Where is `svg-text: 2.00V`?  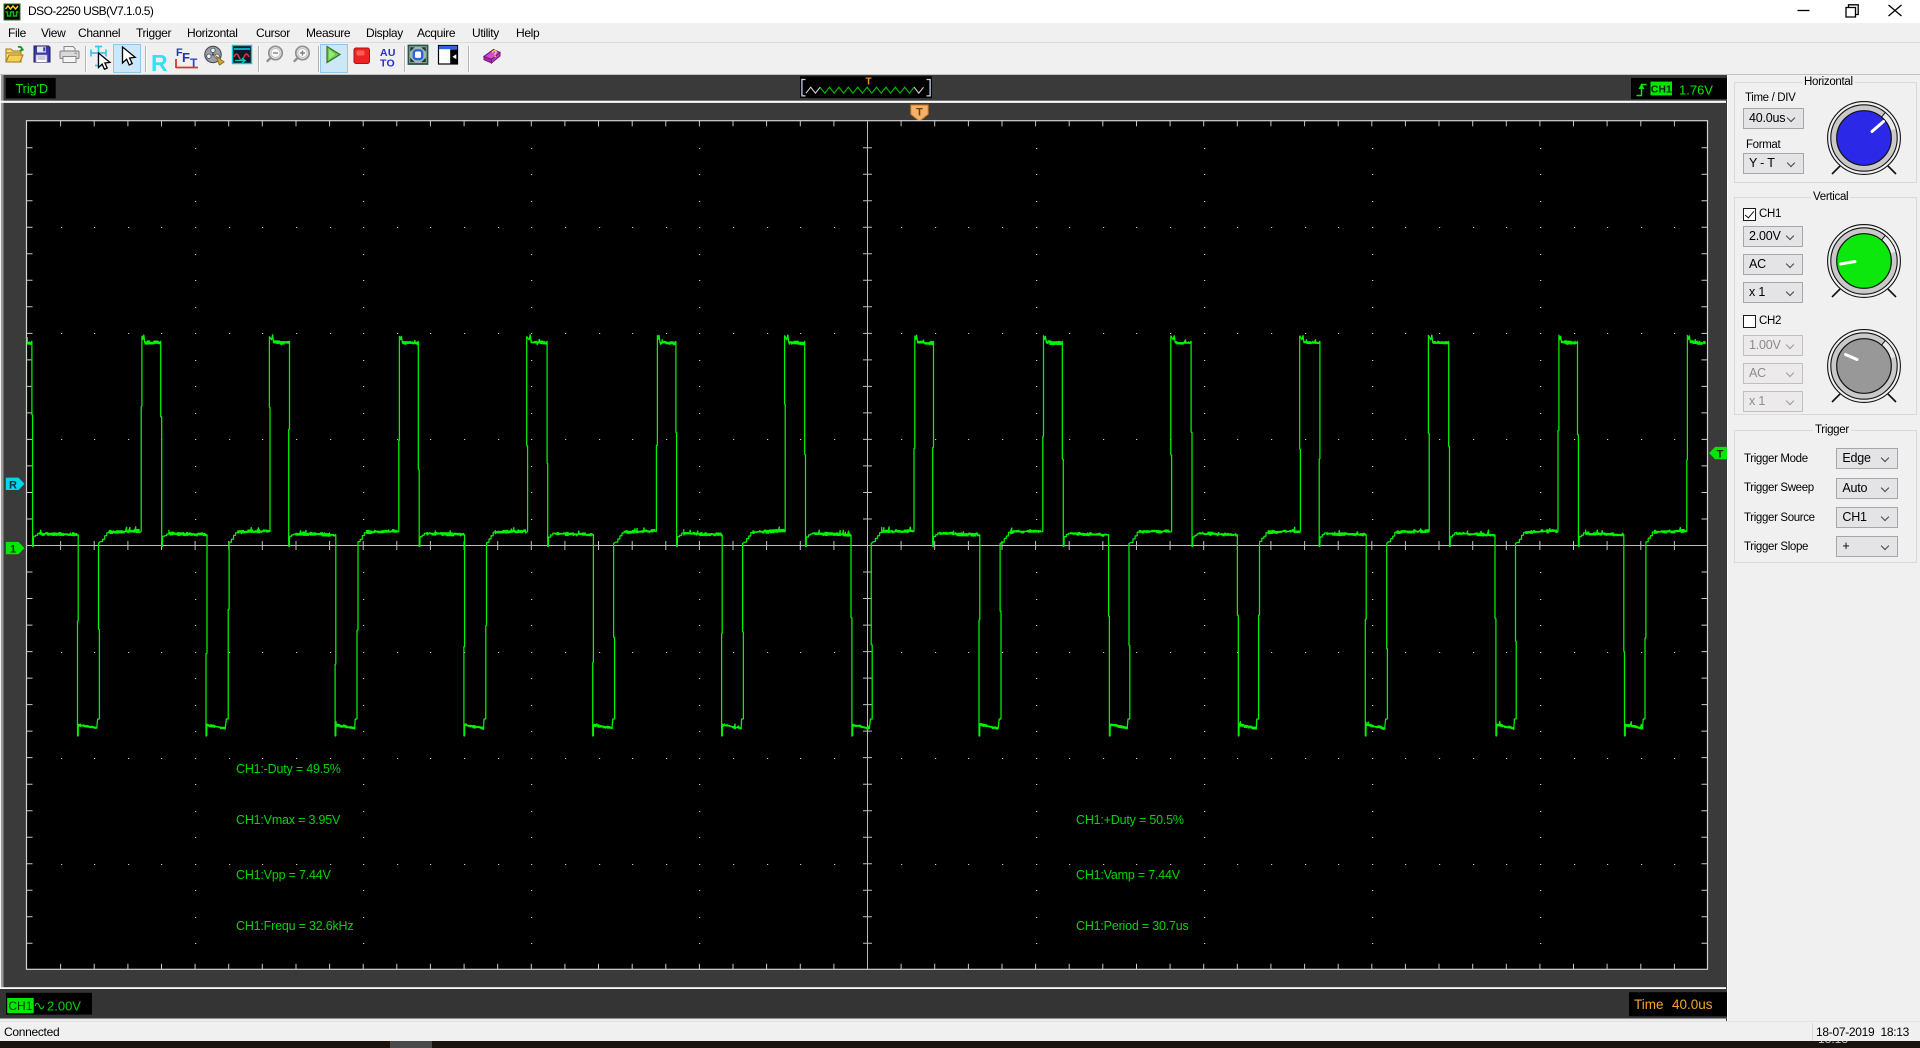 svg-text: 2.00V is located at coordinates (64, 1006).